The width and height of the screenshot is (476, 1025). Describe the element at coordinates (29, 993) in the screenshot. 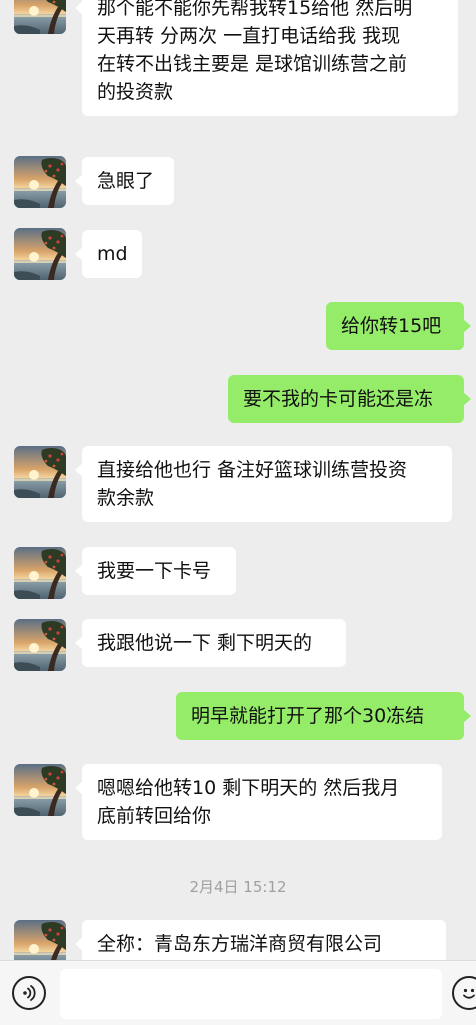

I see `voice-button` at that location.